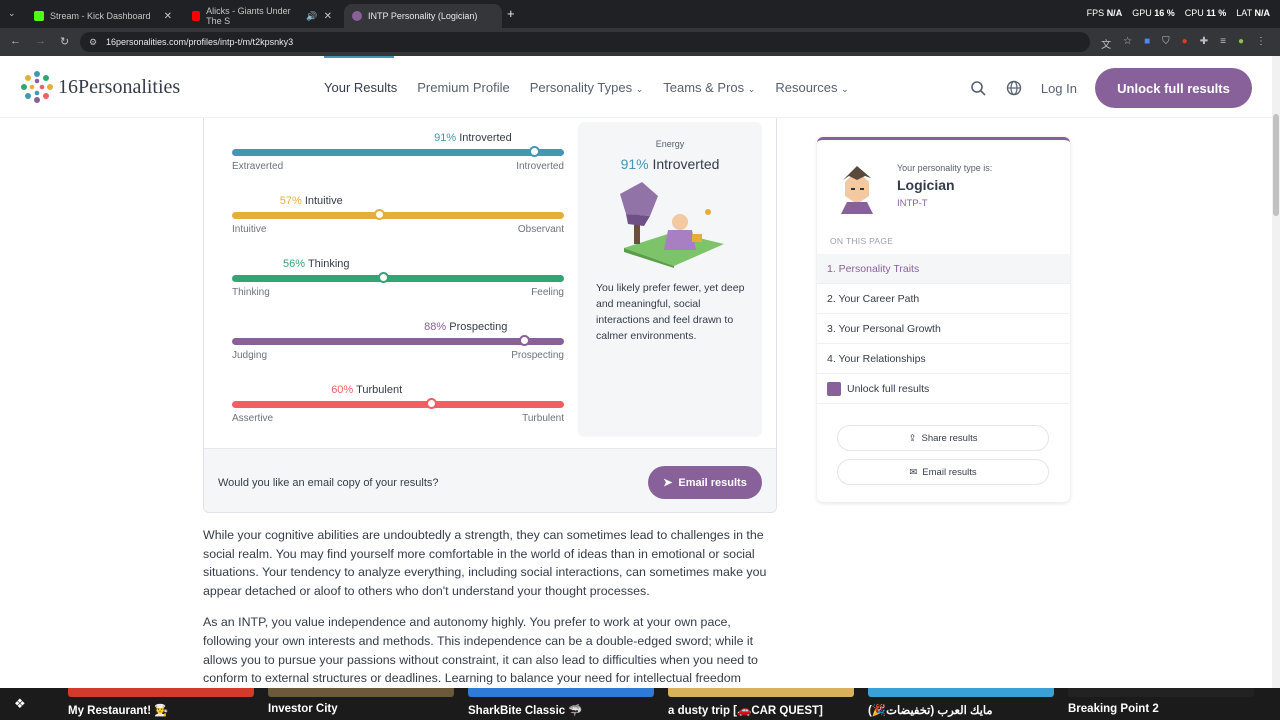 This screenshot has height=720, width=1280. I want to click on nav-buttons: ← → ↻, so click(39, 41).